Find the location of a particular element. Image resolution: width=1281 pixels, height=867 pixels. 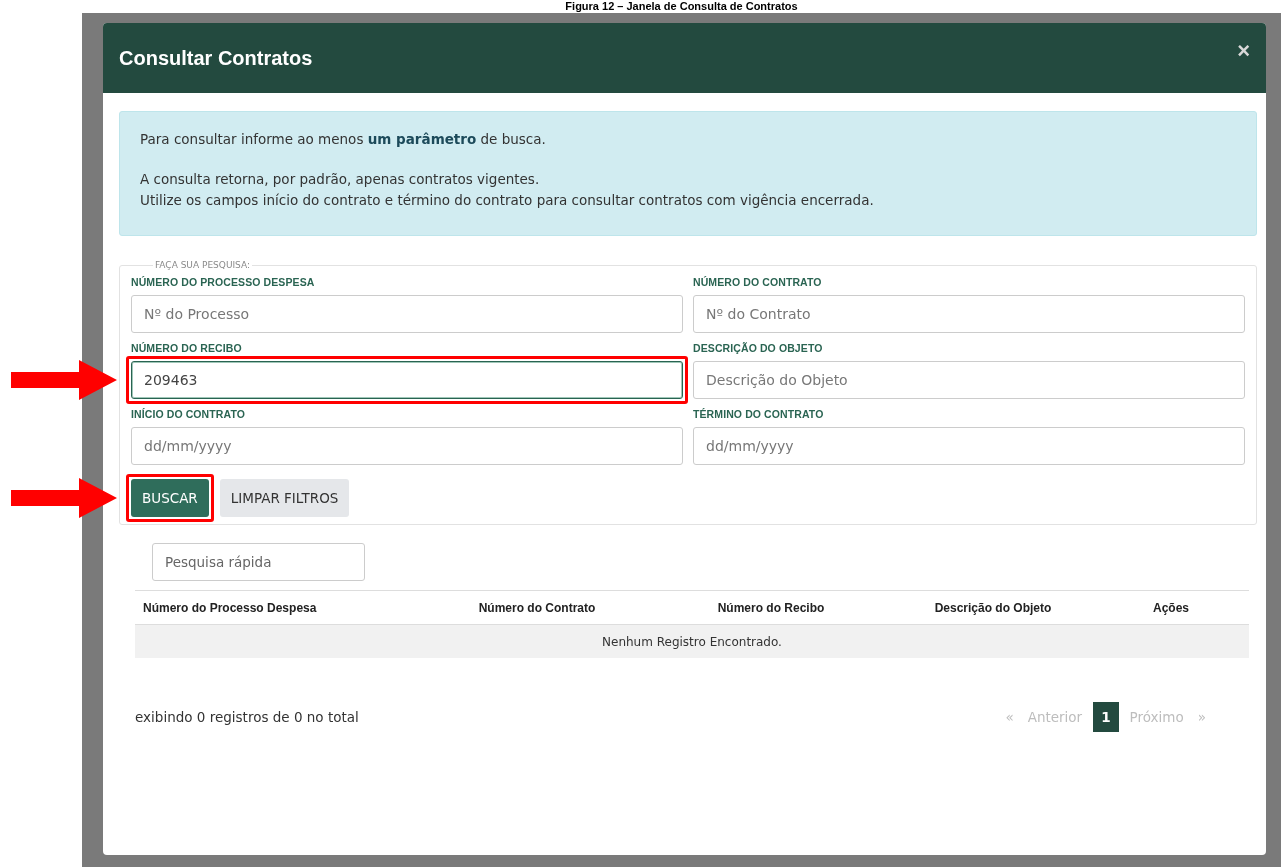

column-header: Ações is located at coordinates (1171, 607).